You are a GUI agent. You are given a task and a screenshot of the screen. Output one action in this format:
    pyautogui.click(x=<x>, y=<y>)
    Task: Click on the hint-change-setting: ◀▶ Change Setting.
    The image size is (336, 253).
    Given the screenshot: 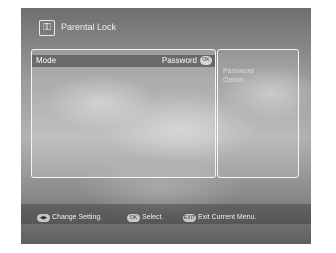 What is the action you would take?
    pyautogui.click(x=70, y=215)
    